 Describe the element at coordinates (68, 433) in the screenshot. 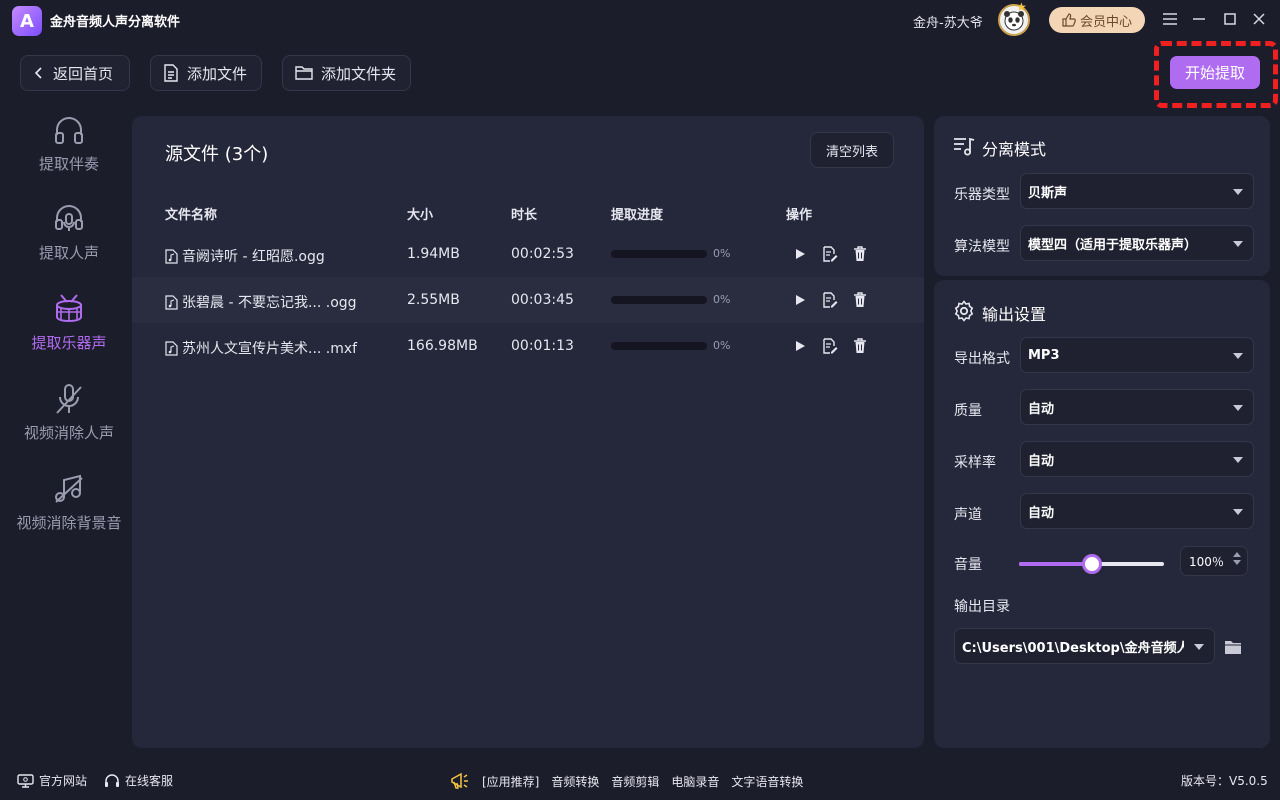

I see `sidebar-item-label: 视频消除人声` at that location.